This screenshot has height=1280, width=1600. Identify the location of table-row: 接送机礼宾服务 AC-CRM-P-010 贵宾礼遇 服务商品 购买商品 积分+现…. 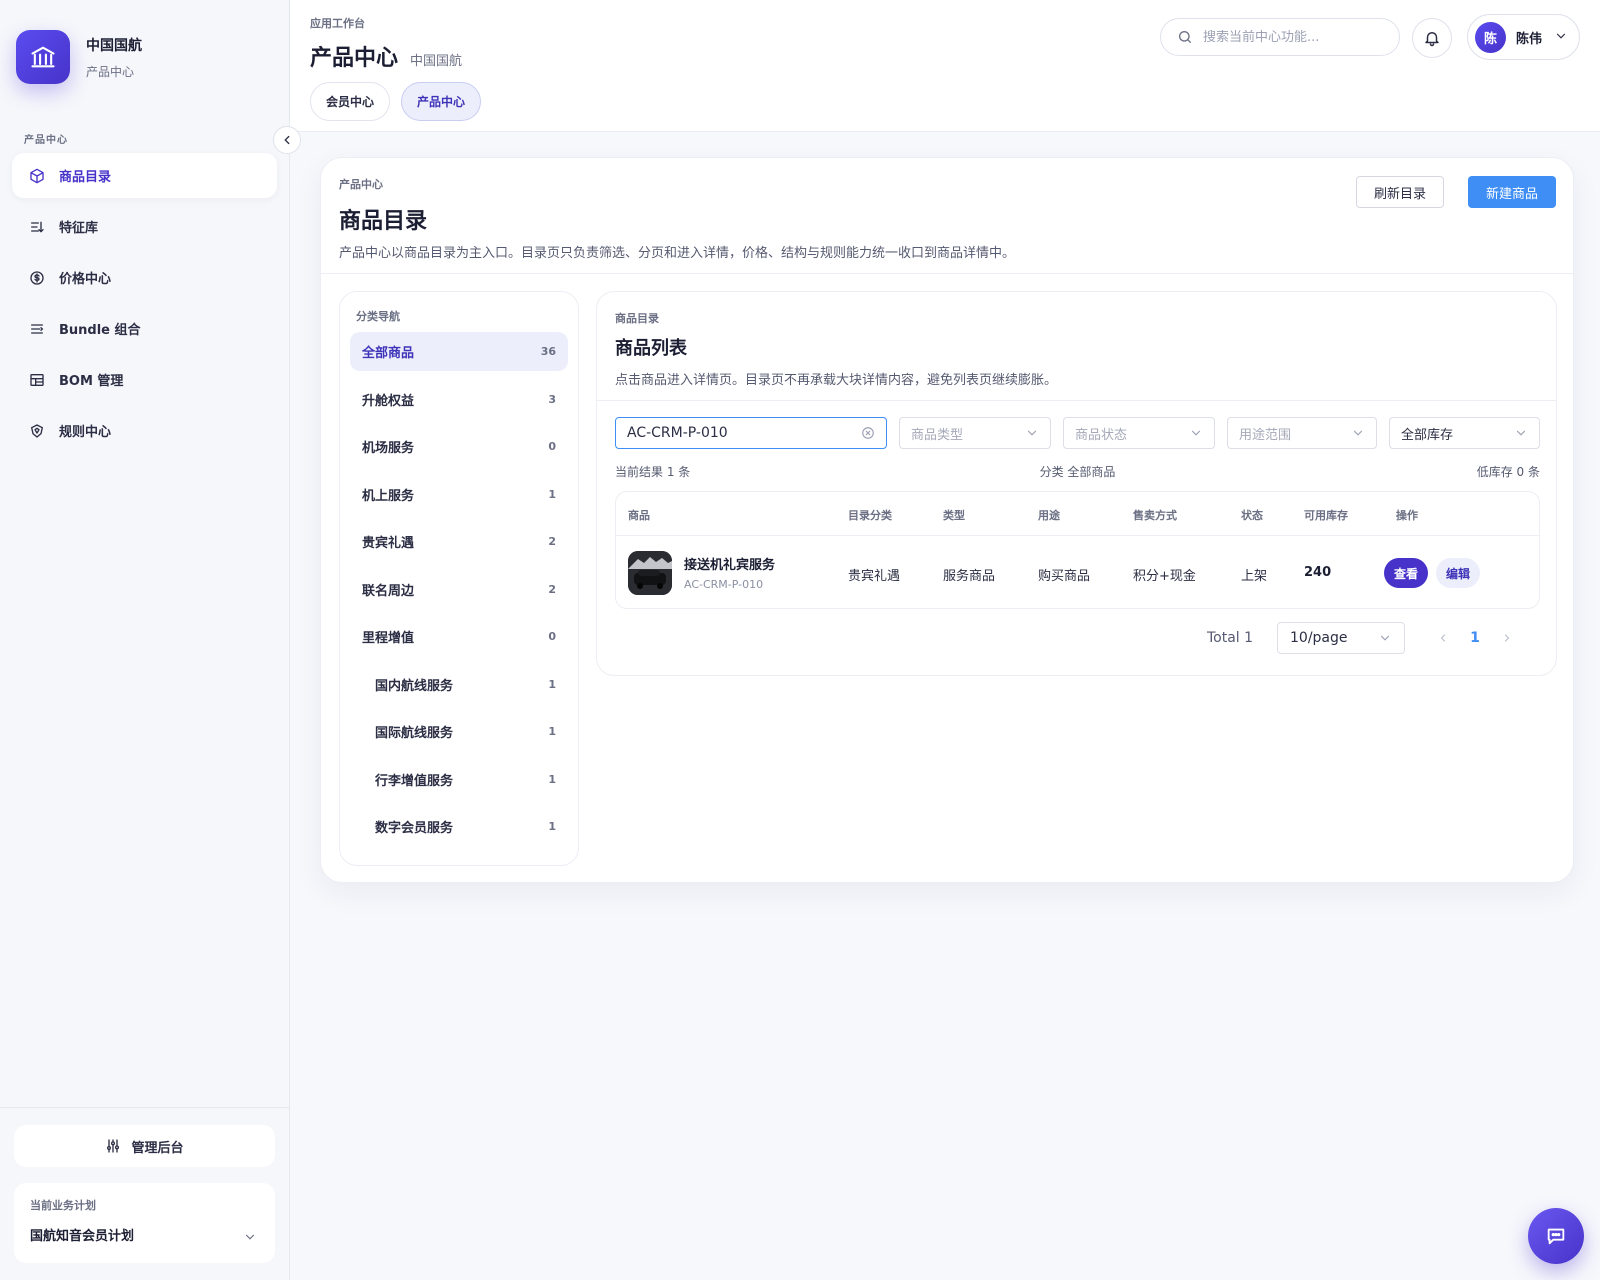
(1077, 572).